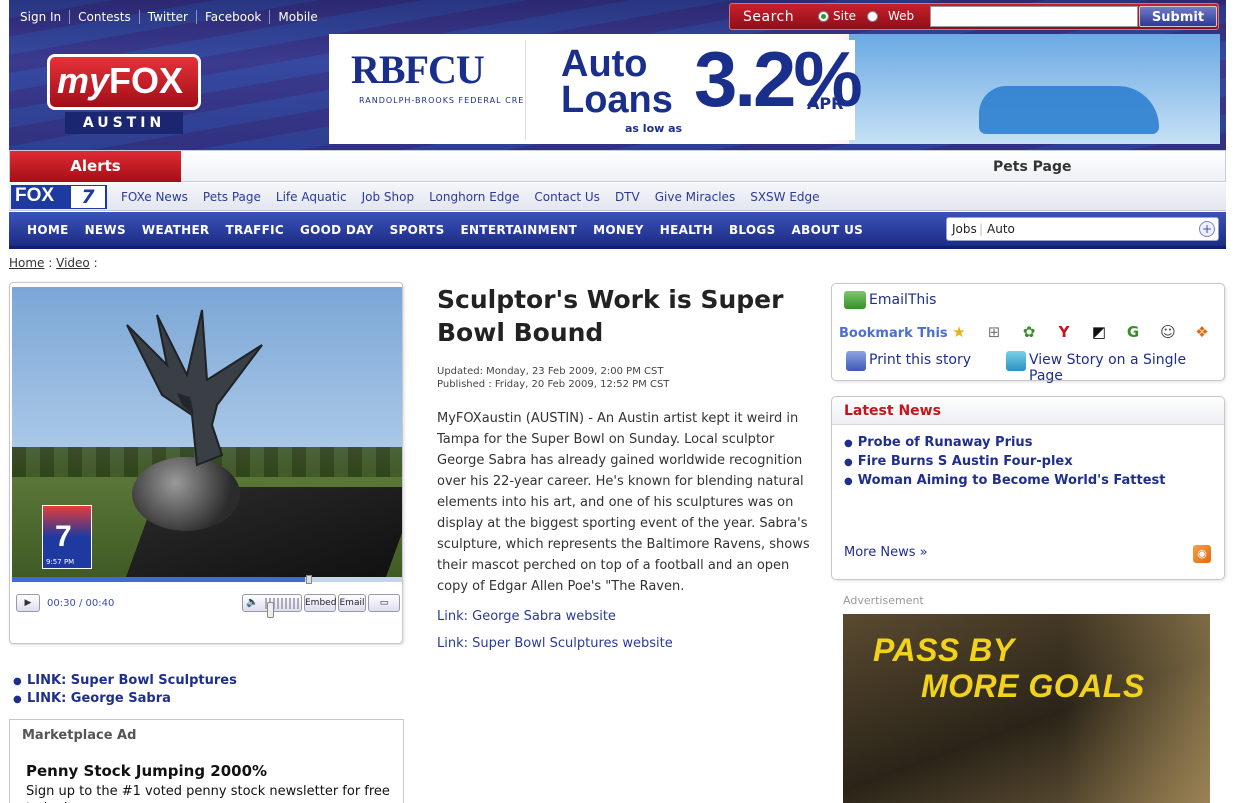 This screenshot has height=803, width=1234. Describe the element at coordinates (1069, 110) in the screenshot. I see `car-image` at that location.